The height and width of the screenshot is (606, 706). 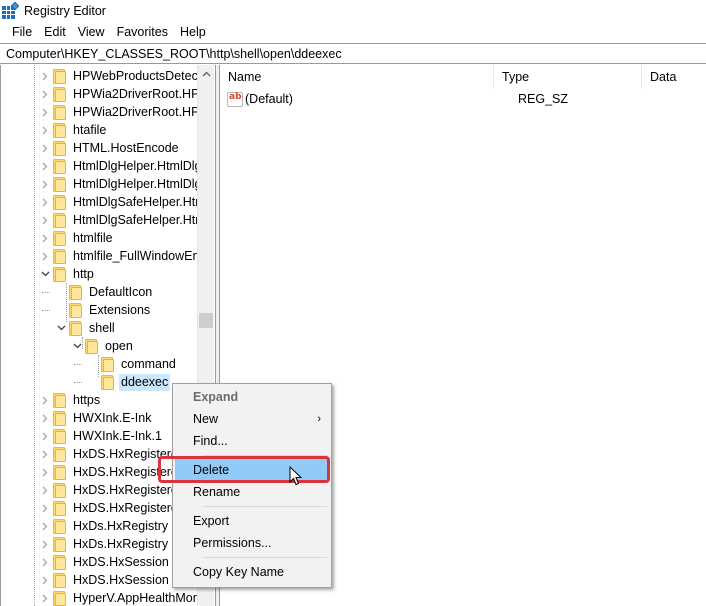 I want to click on value-type: REG_SZ, so click(x=543, y=99).